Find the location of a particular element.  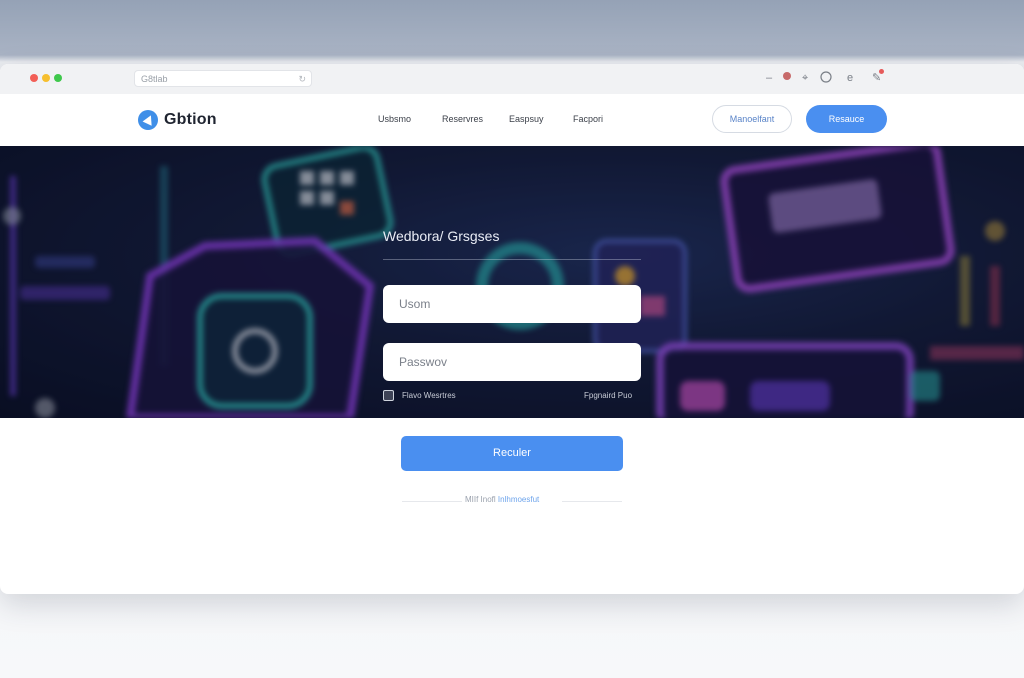

remember-me: Flavo Wesrtres is located at coordinates (419, 395).